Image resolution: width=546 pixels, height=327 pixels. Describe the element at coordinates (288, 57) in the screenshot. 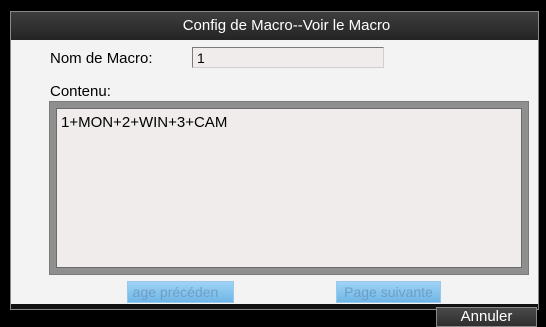

I see `macro-name-field` at that location.